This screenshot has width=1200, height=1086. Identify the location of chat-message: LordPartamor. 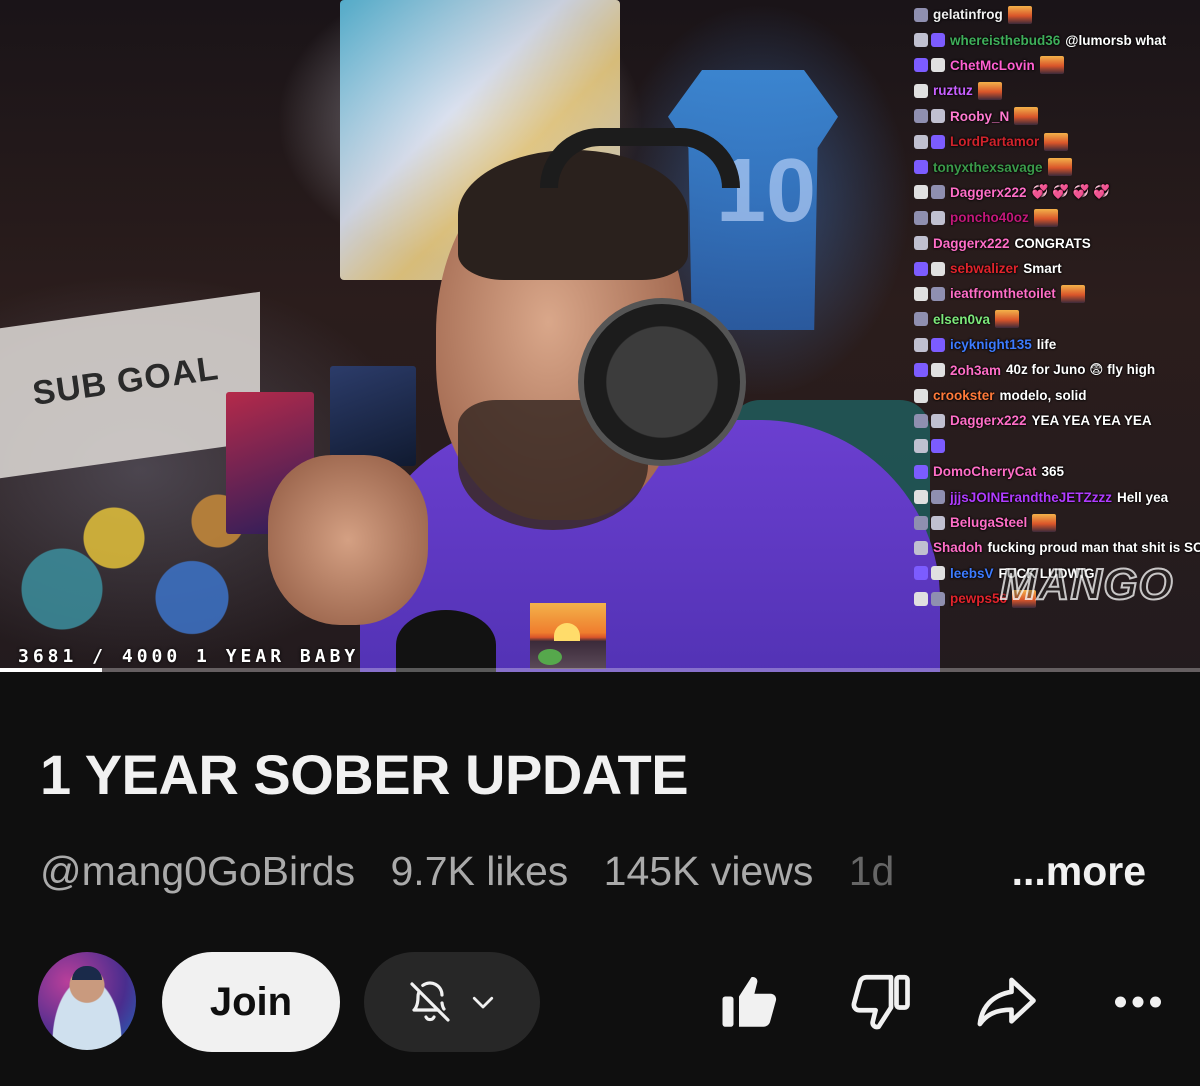
(1057, 141).